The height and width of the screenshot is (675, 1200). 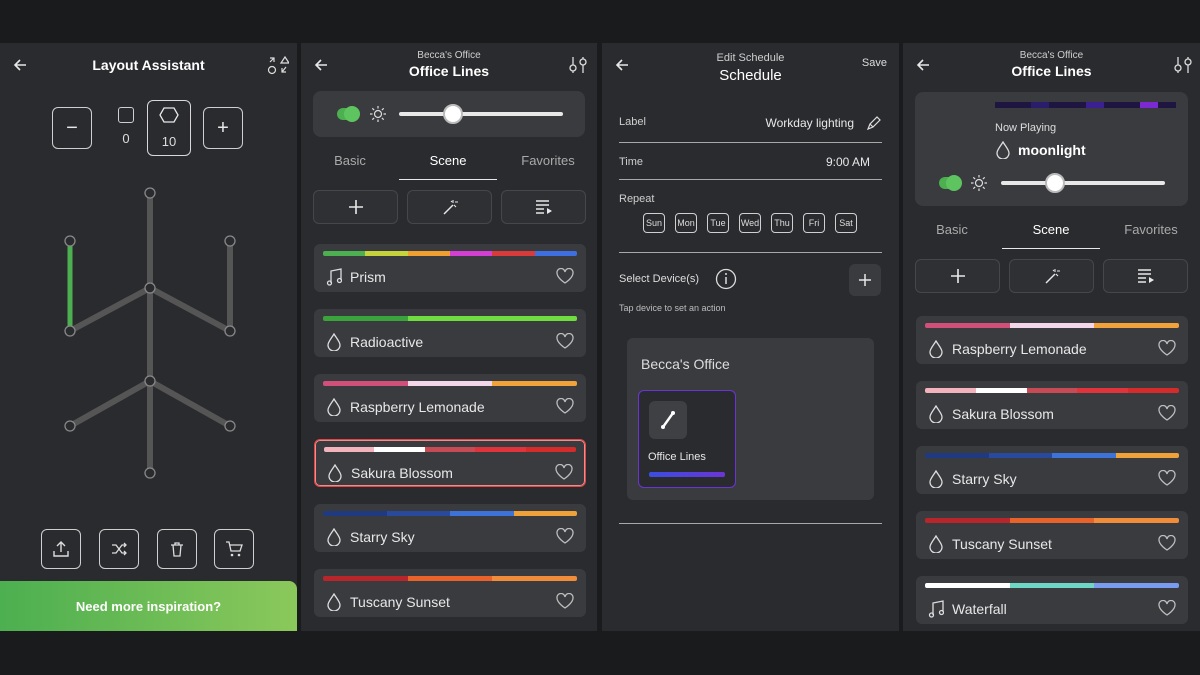 I want to click on square-shape-icon, so click(x=126, y=115).